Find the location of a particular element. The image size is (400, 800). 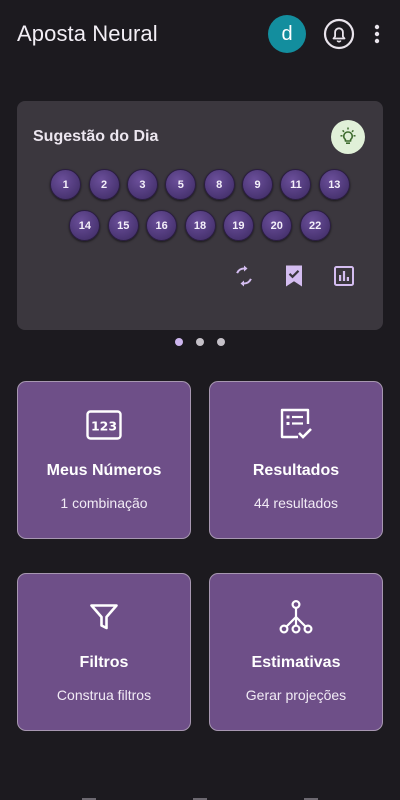

number-ball: 2 is located at coordinates (104, 184).